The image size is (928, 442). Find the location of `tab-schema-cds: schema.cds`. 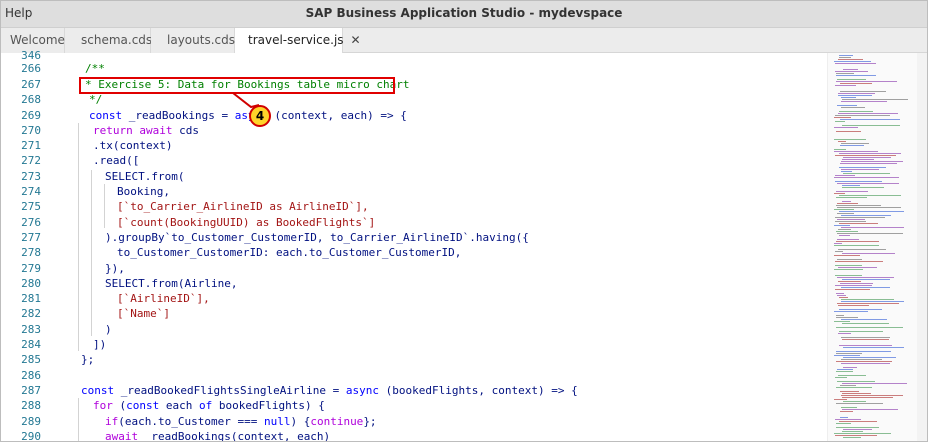

tab-schema-cds: schema.cds is located at coordinates (108, 40).